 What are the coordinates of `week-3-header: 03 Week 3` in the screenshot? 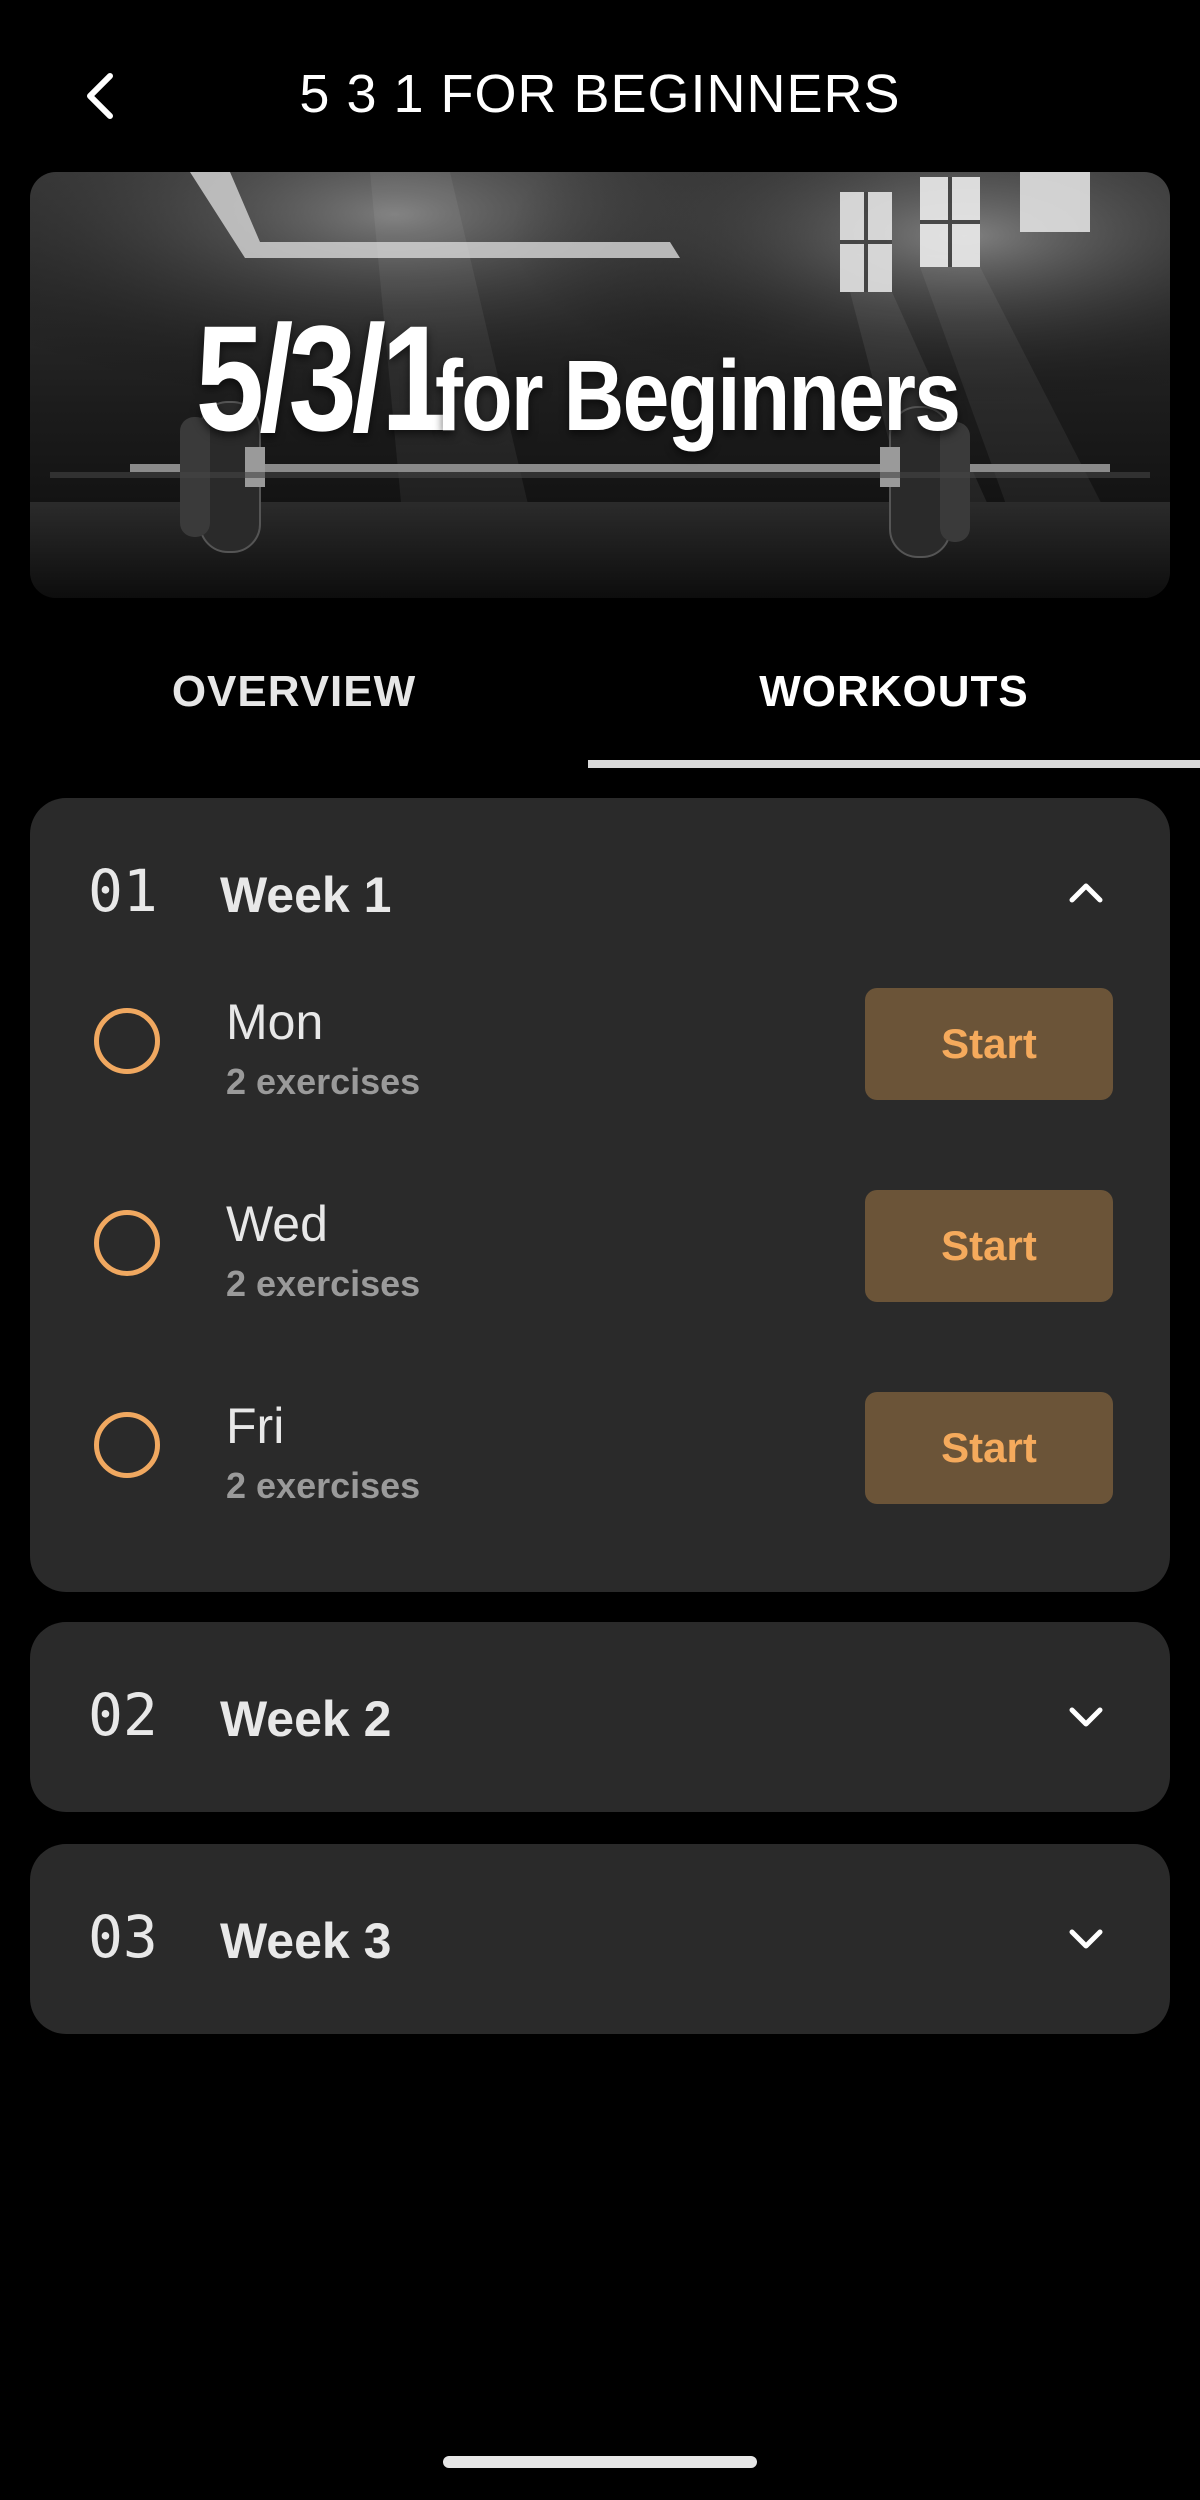 It's located at (600, 1939).